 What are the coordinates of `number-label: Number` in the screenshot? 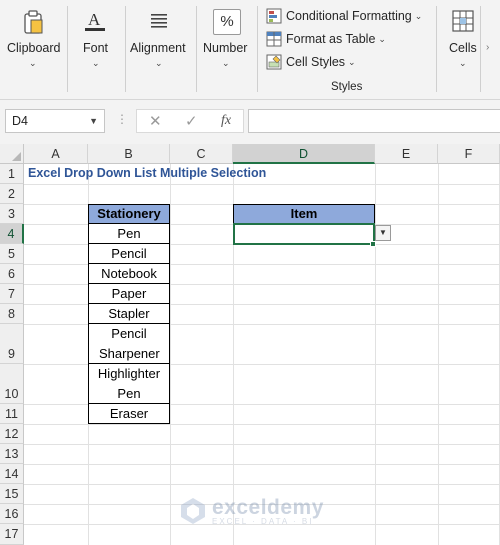 It's located at (225, 48).